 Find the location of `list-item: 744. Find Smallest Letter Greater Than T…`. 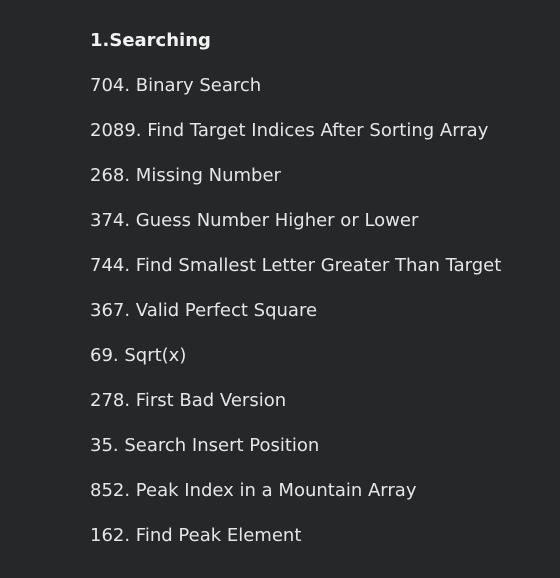

list-item: 744. Find Smallest Letter Greater Than T… is located at coordinates (296, 265).